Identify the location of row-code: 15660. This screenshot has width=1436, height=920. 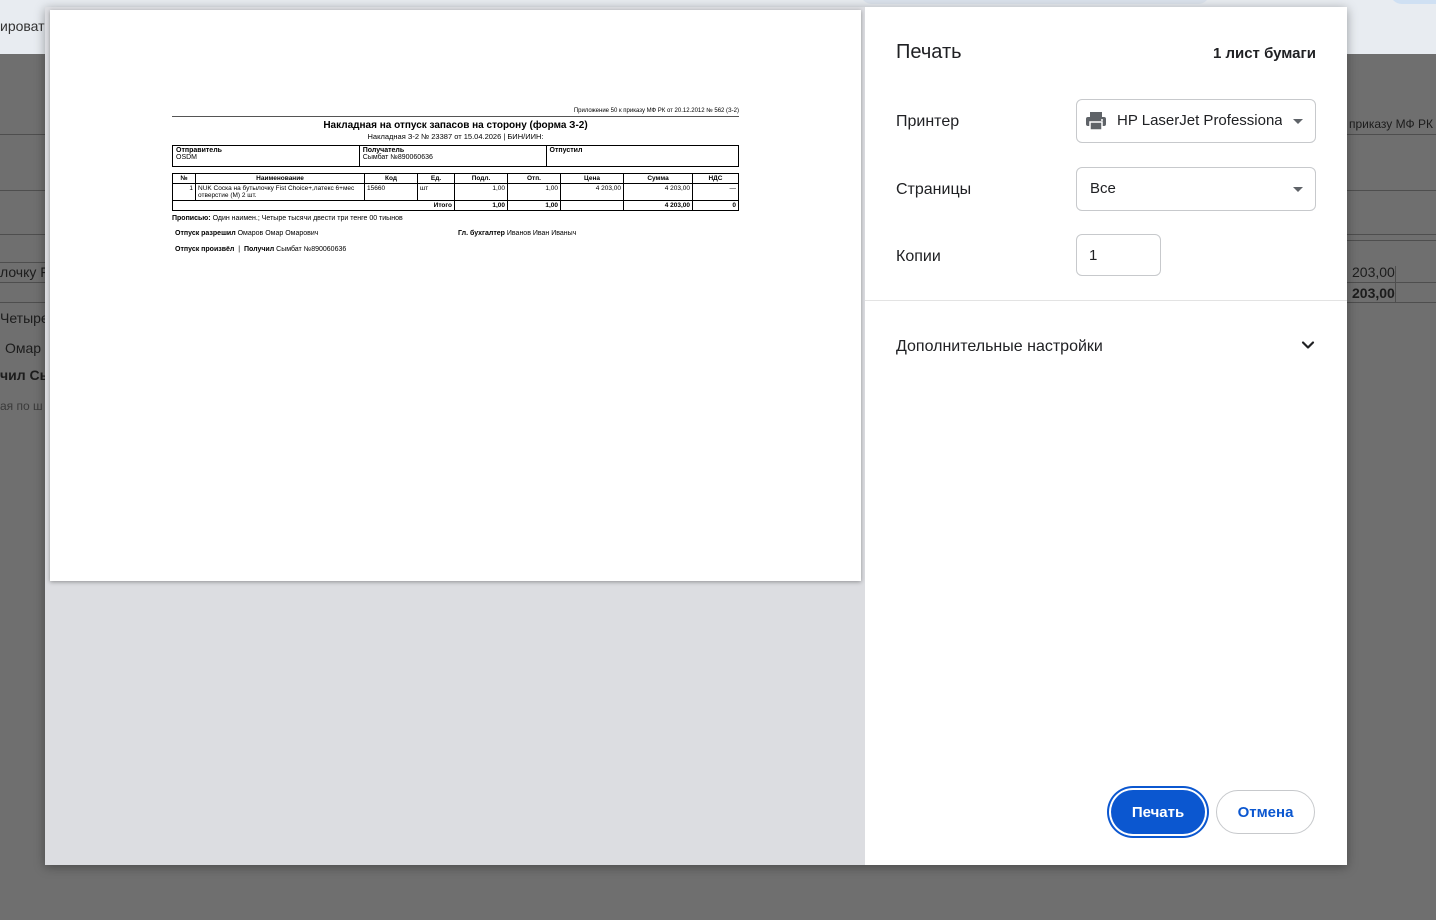
(391, 192).